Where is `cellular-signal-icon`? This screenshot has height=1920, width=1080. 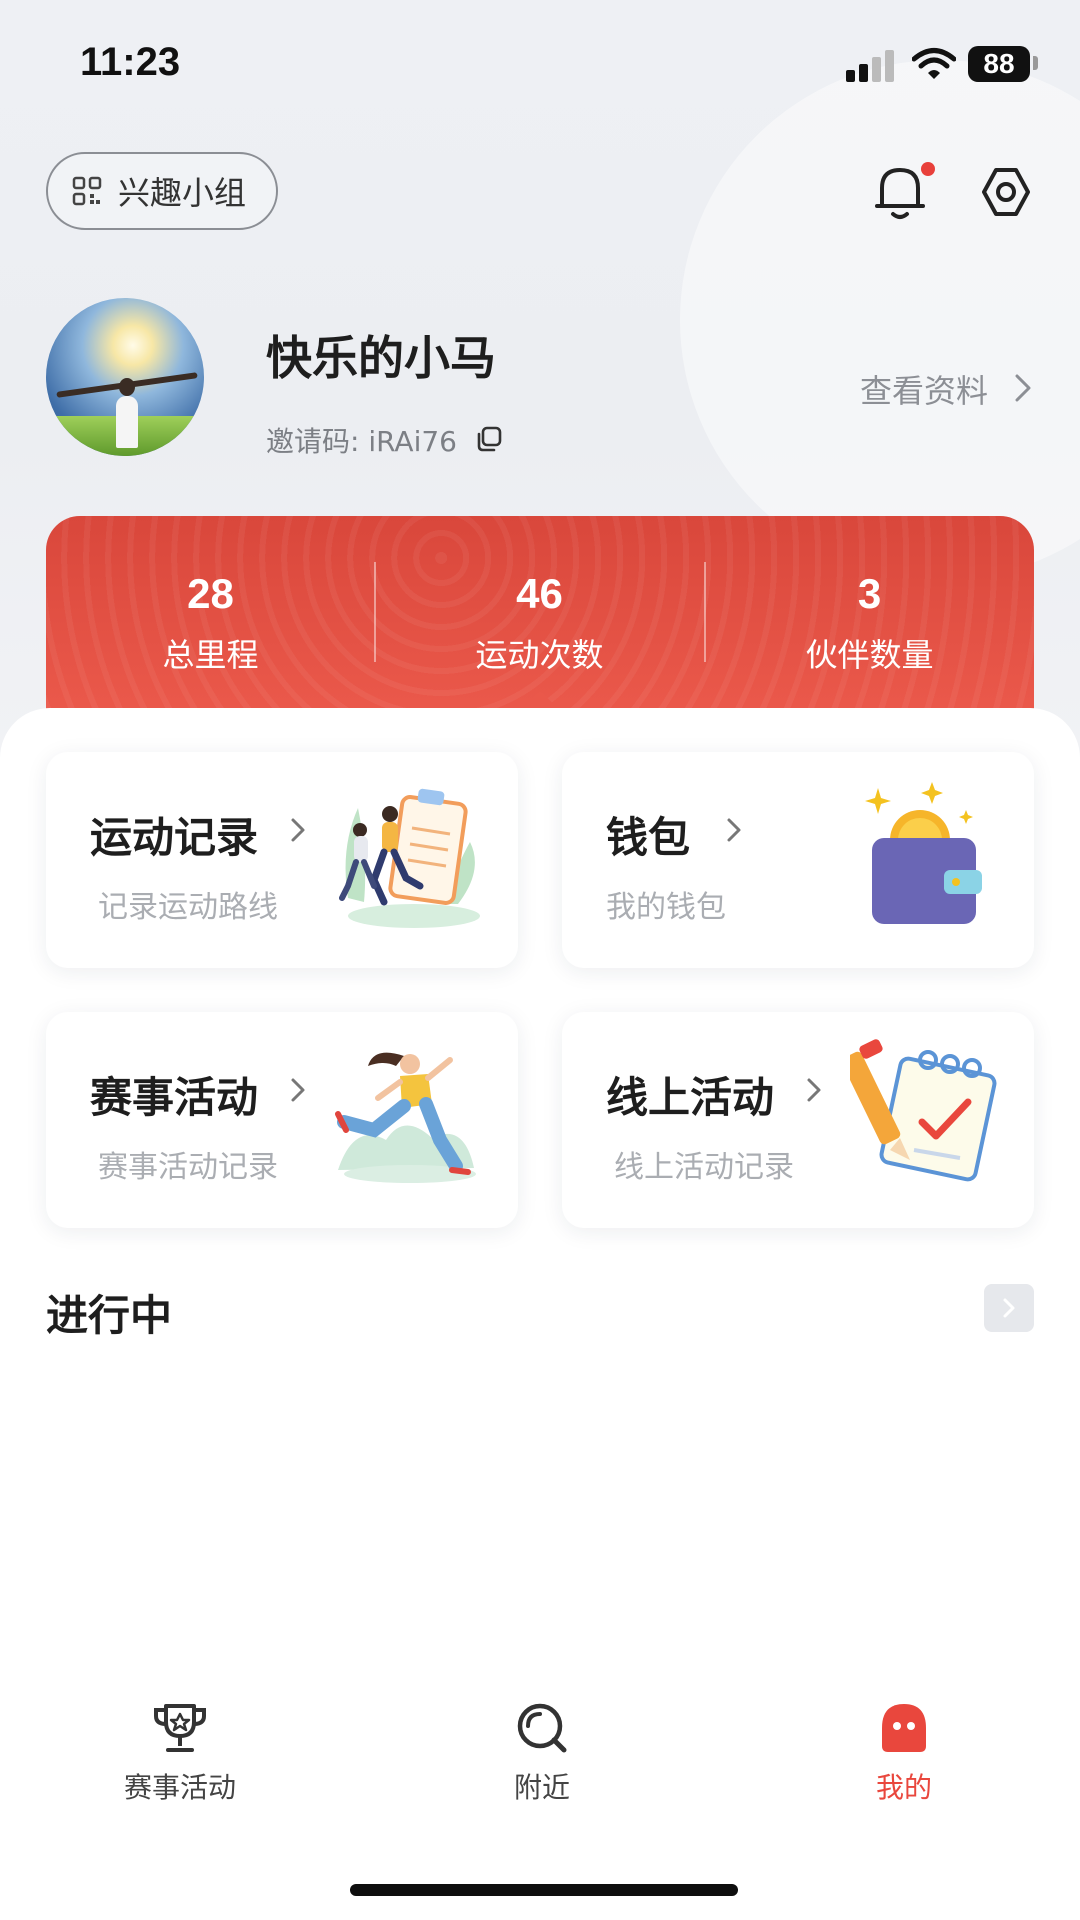
cellular-signal-icon is located at coordinates (871, 66).